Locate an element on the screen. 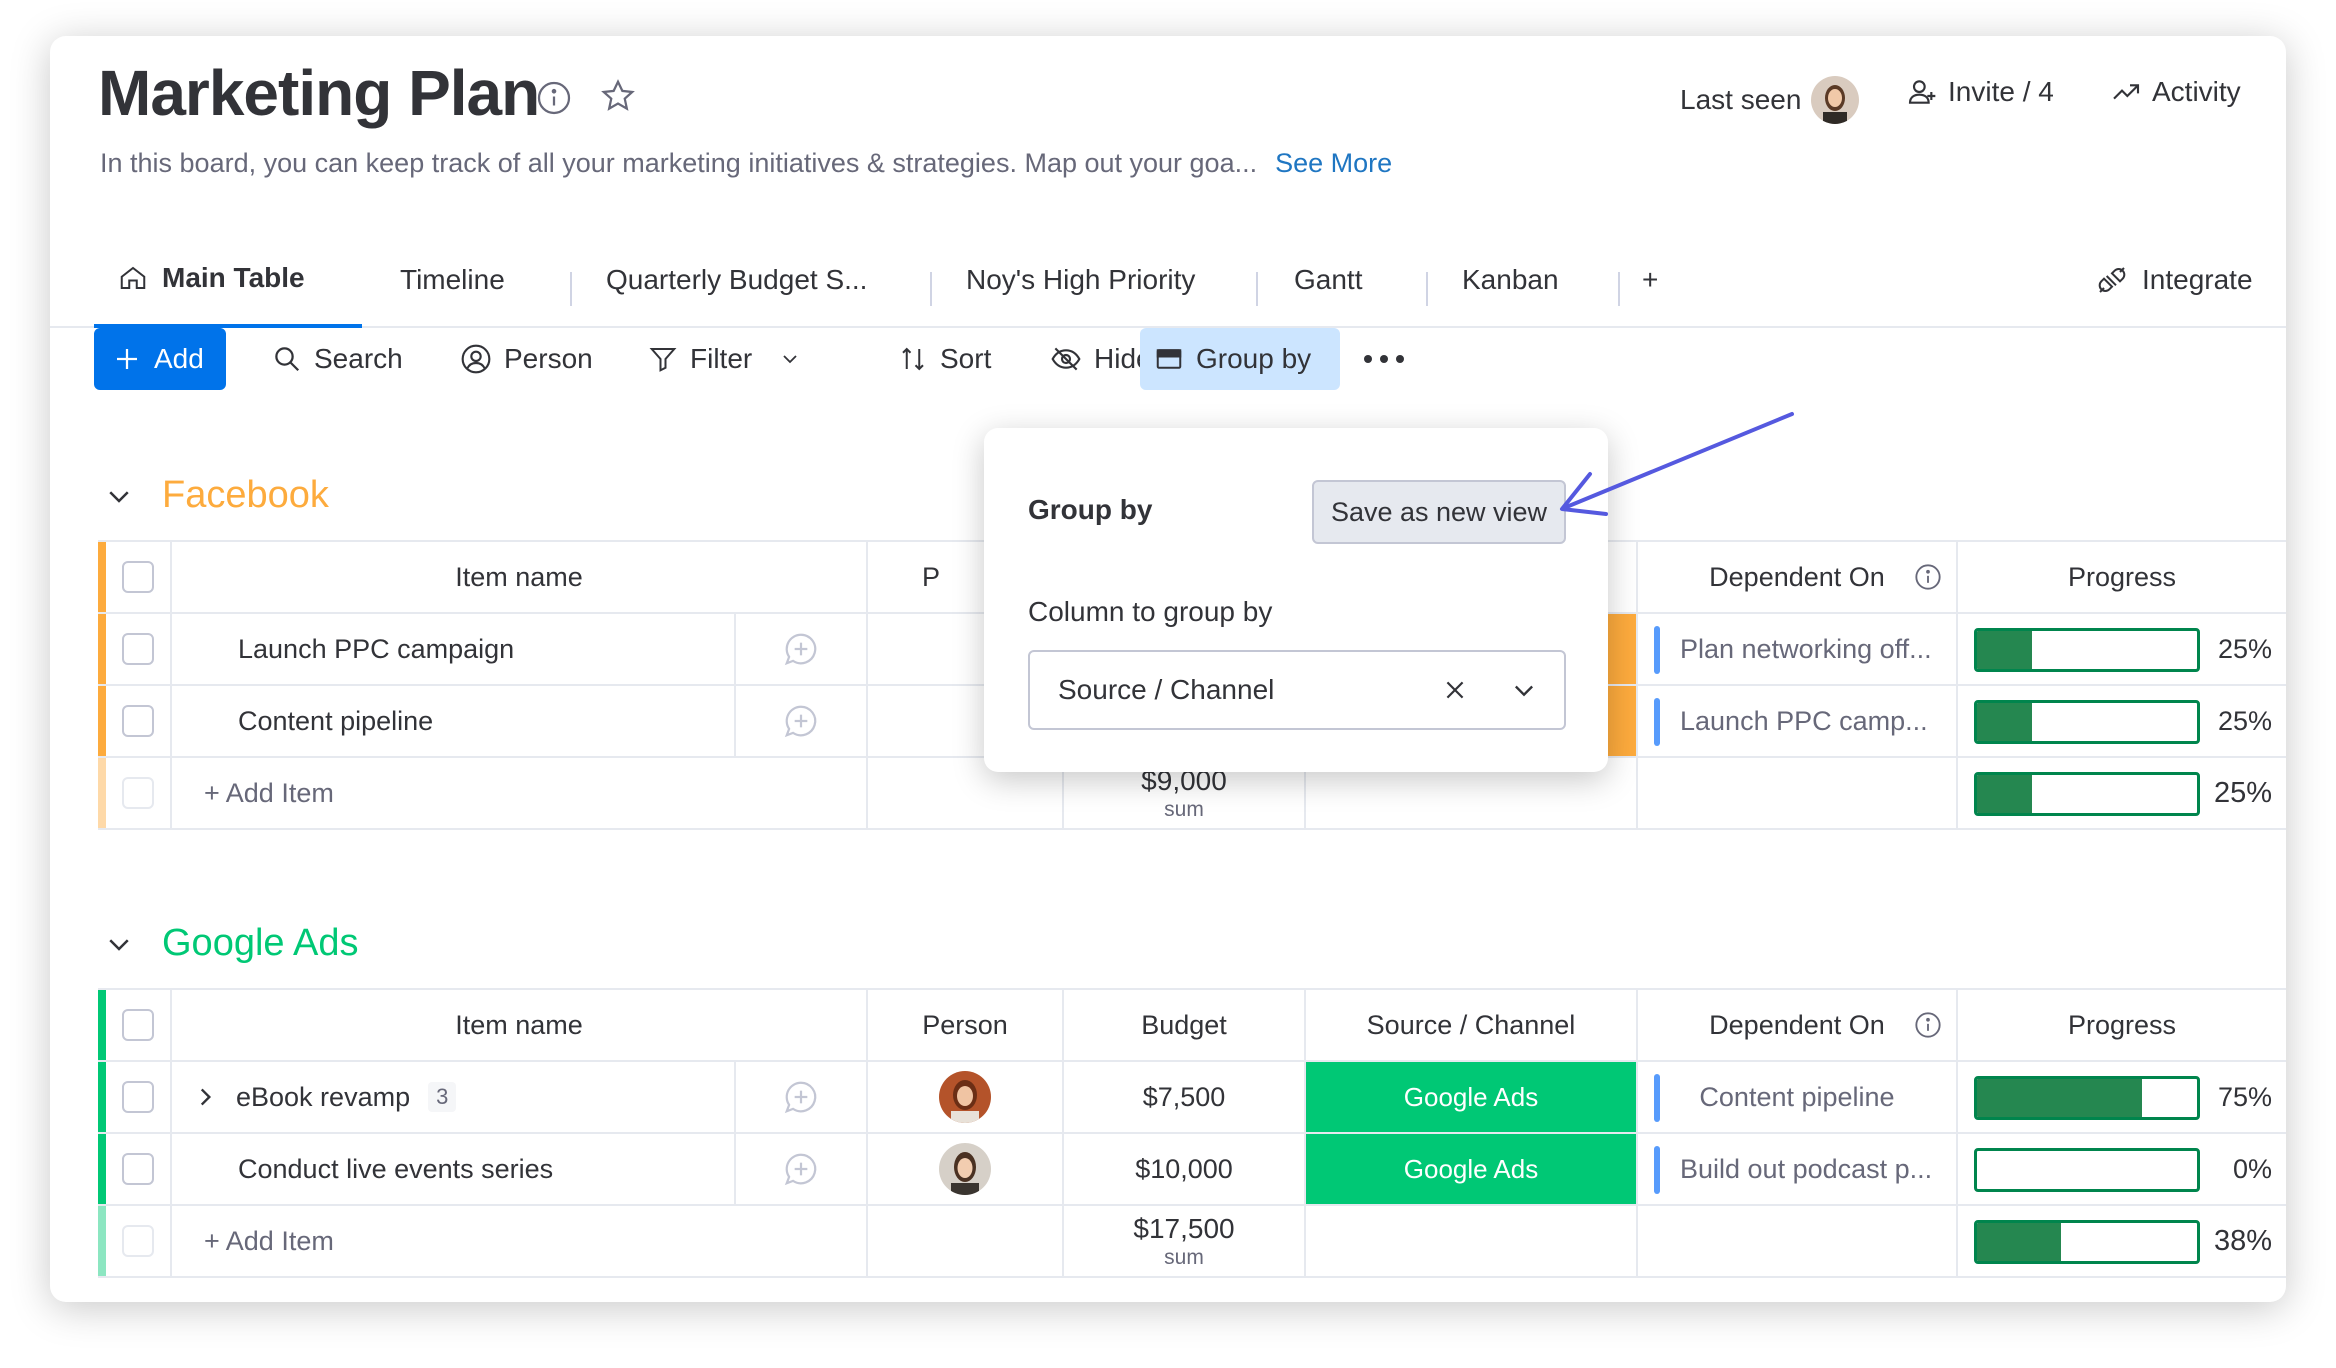 This screenshot has height=1368, width=2336. sort-button: Sort is located at coordinates (944, 359).